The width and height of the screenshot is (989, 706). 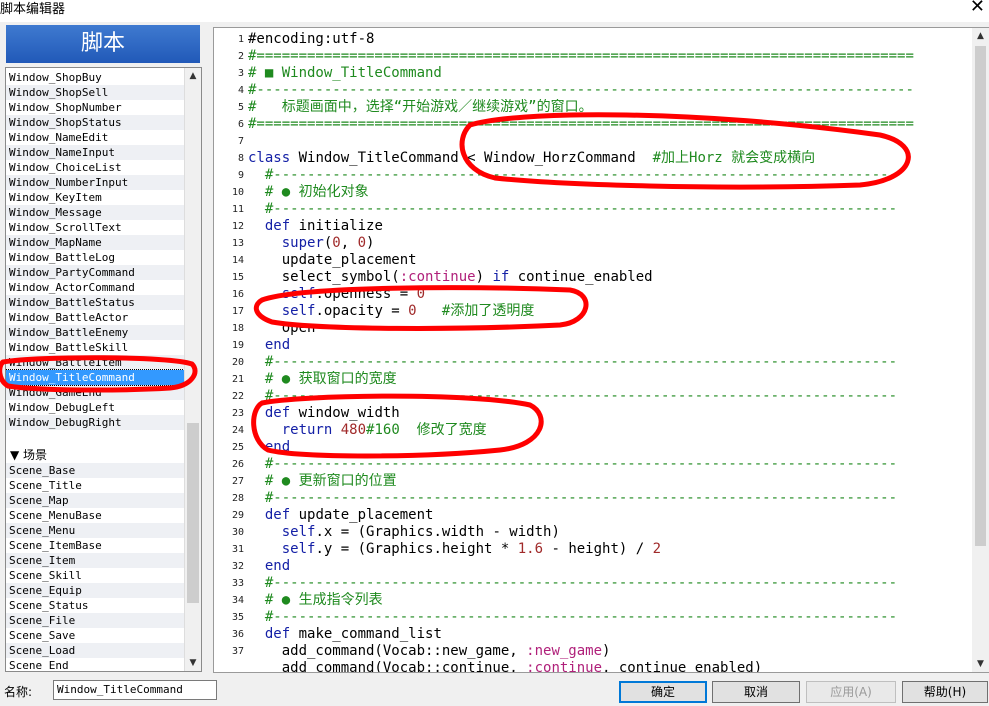 I want to click on script-list-item: Scene_Item, so click(x=95, y=560).